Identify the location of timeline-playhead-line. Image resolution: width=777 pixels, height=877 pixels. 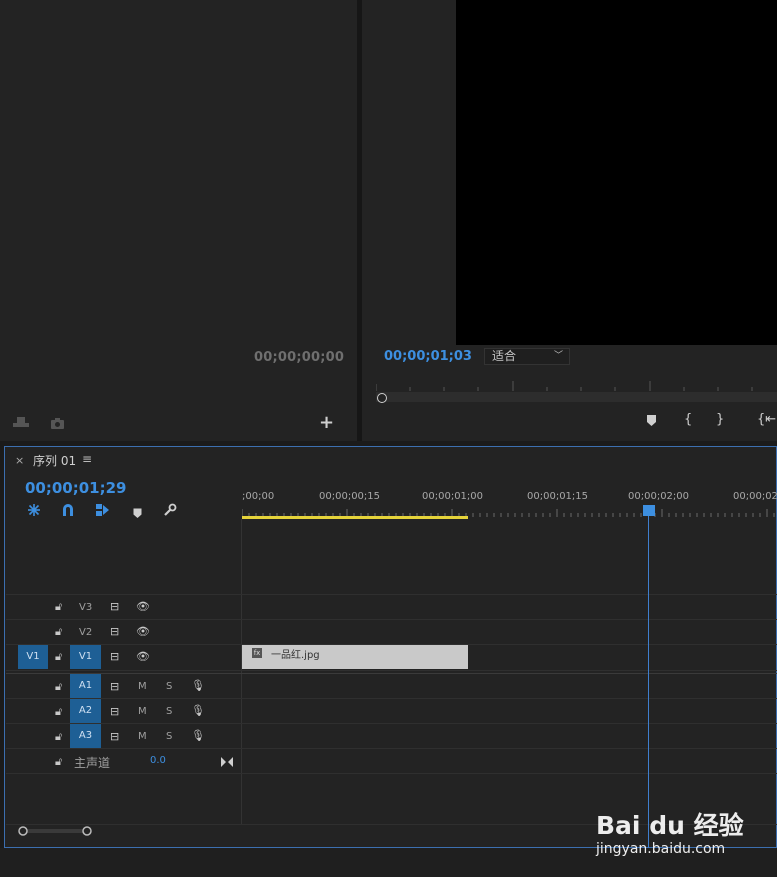
(648, 680).